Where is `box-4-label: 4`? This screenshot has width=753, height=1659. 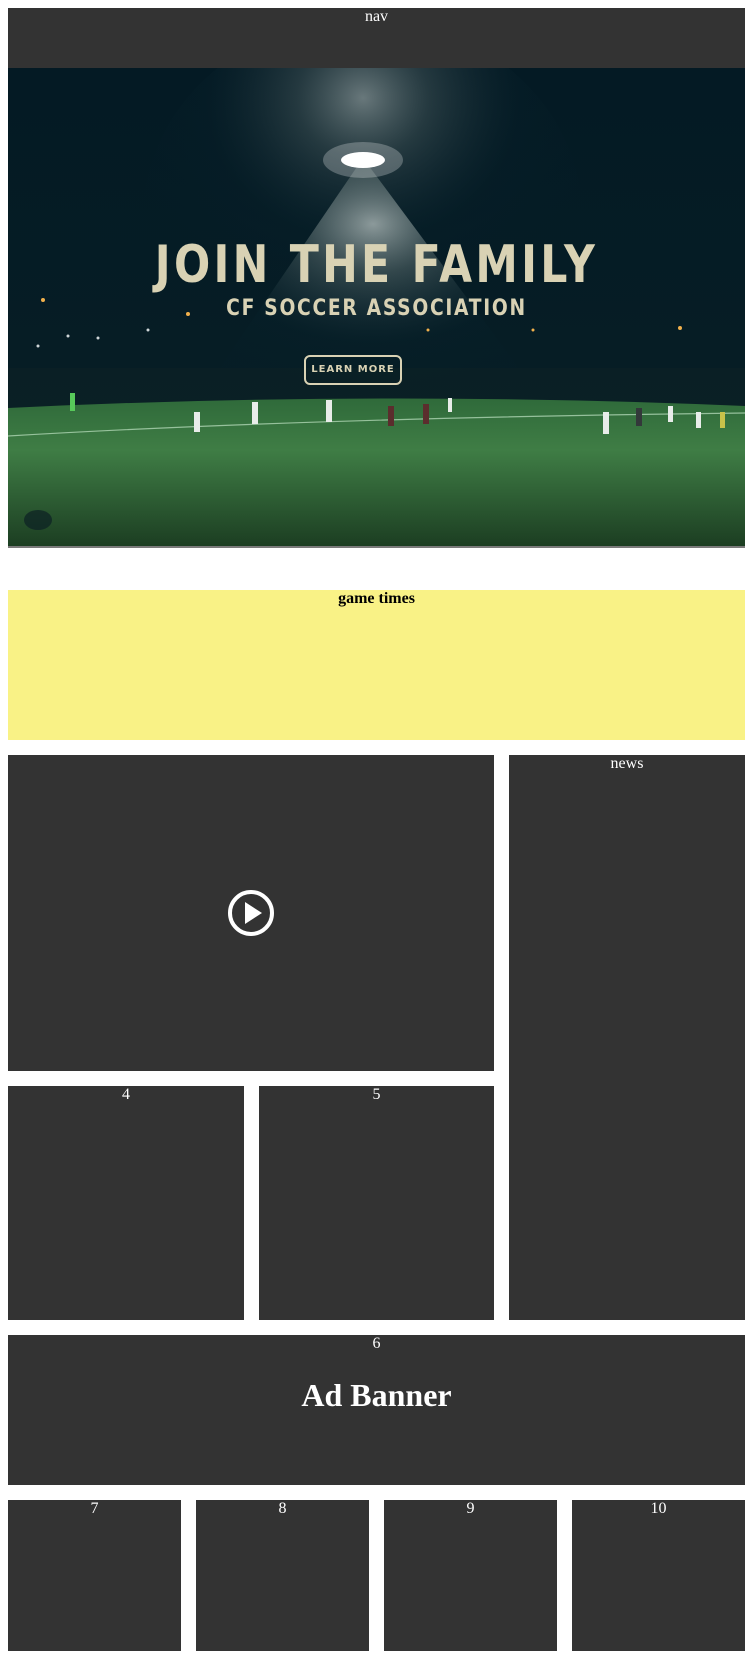
box-4-label: 4 is located at coordinates (126, 1094).